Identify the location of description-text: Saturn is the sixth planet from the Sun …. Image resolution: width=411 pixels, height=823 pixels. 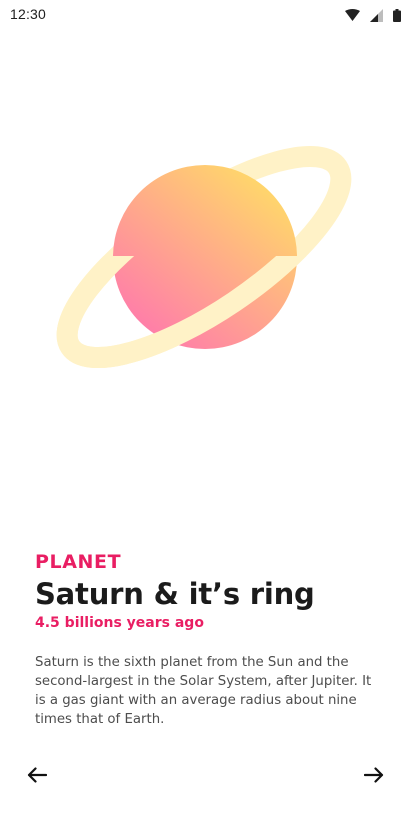
(203, 691).